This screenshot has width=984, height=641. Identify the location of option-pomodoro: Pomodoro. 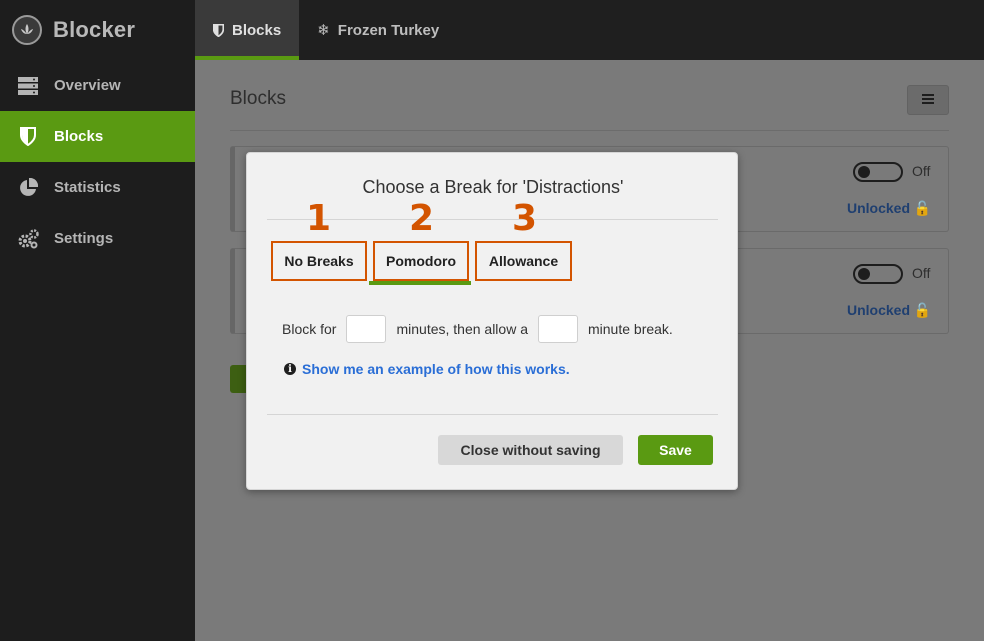
(421, 261).